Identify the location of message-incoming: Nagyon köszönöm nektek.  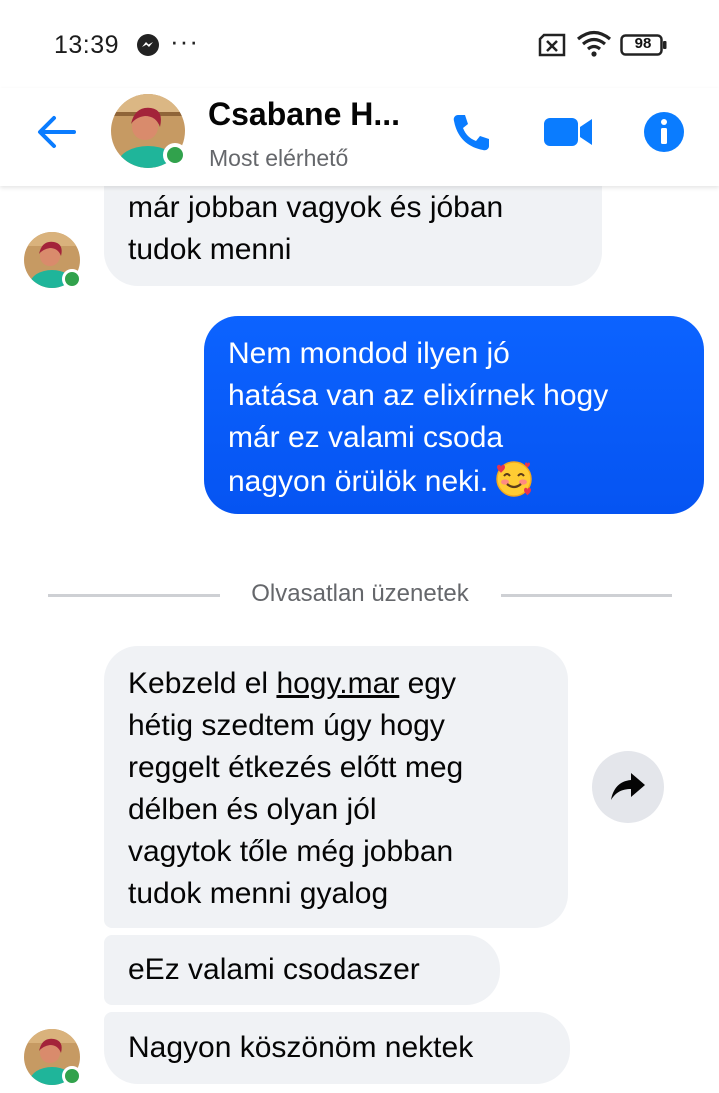
(337, 1048).